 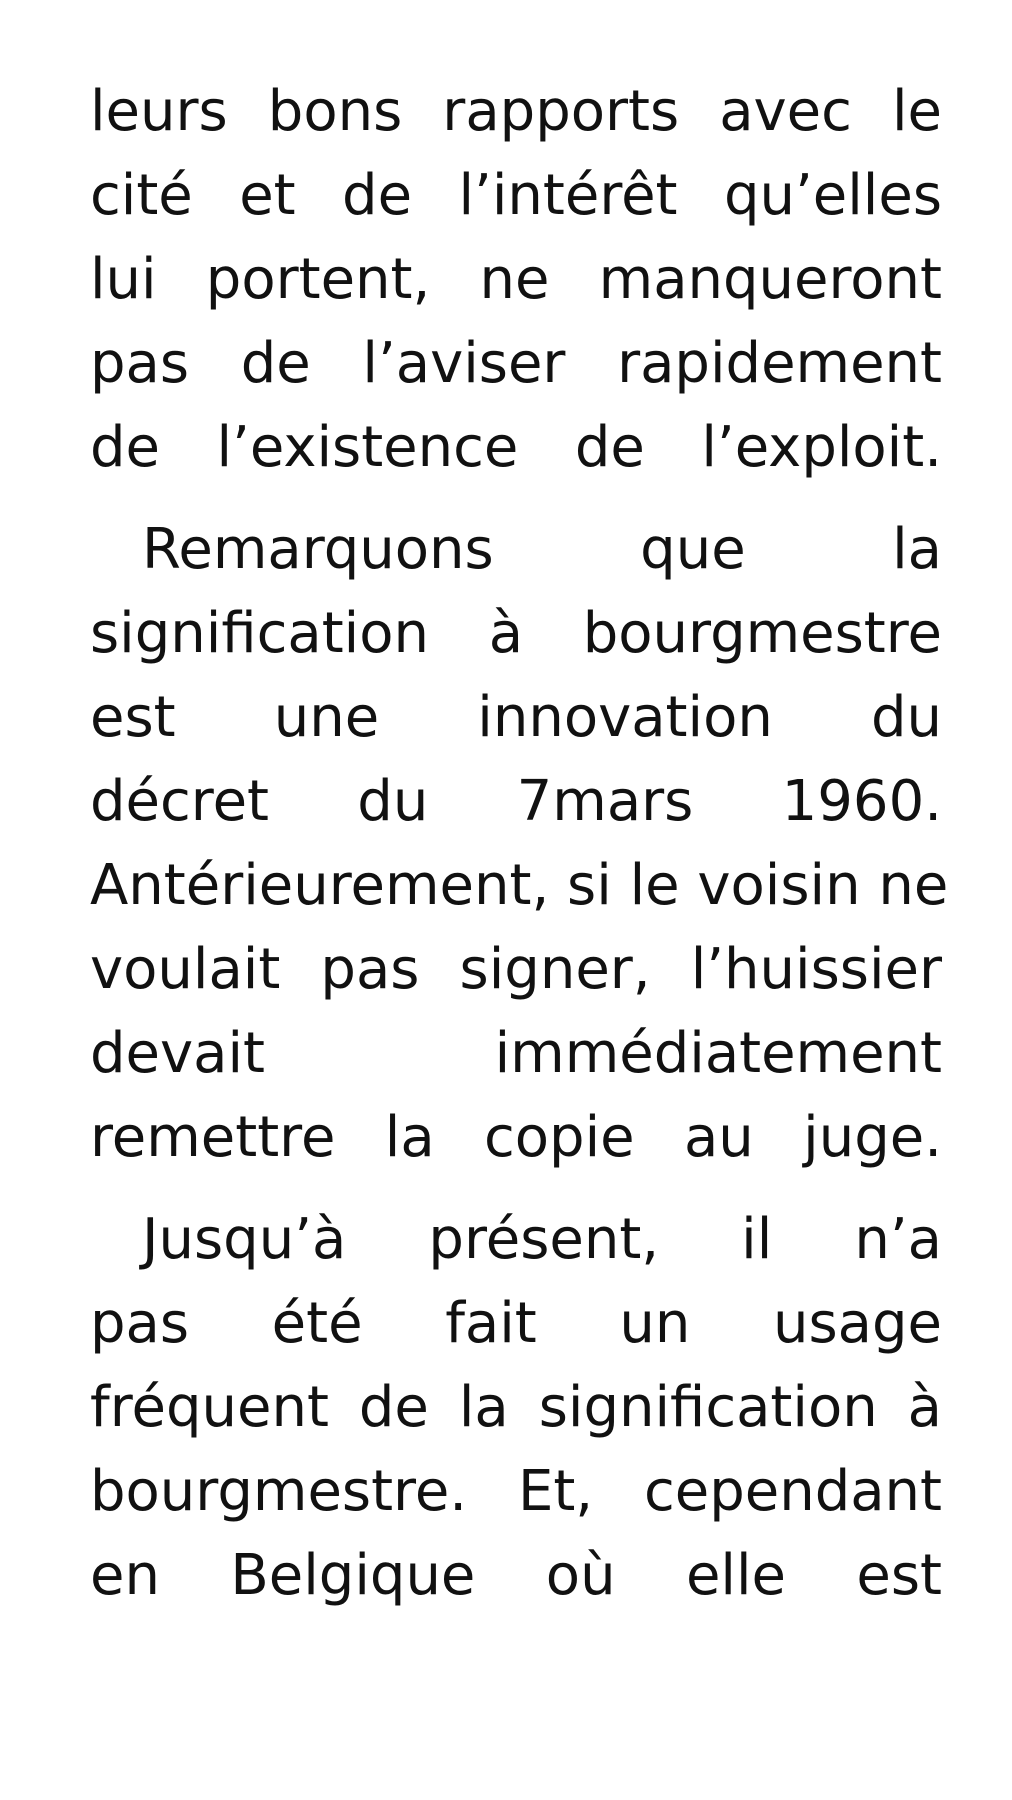 What do you see at coordinates (516, 1323) in the screenshot?
I see `text-line: pas été fait un usage` at bounding box center [516, 1323].